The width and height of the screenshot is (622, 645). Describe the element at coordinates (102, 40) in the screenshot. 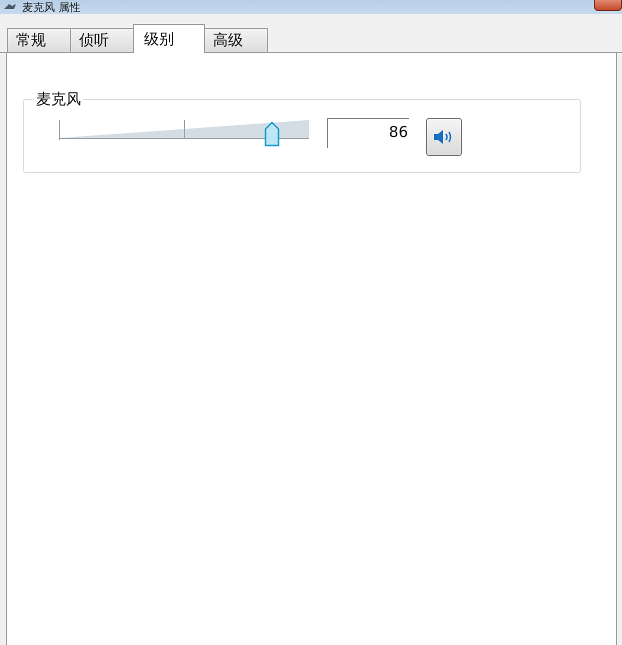

I see `tab: 侦听` at that location.